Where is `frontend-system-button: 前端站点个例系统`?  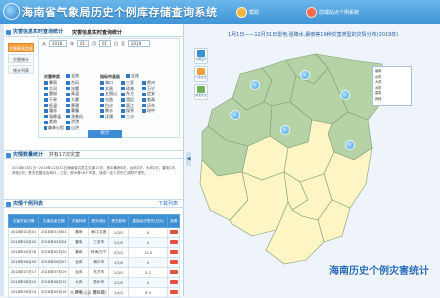 frontend-system-button: 前端站点个例系统 is located at coordinates (332, 12).